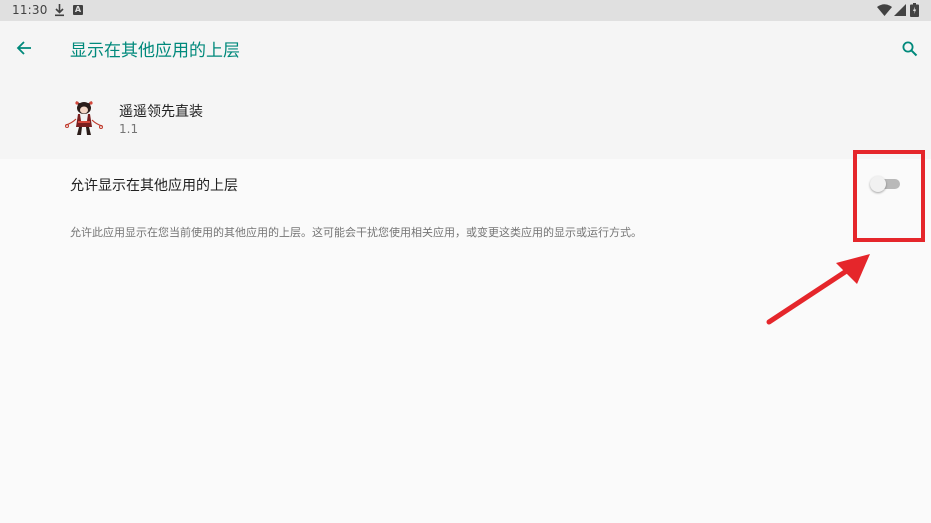  I want to click on setting-label: 允许显示在其他应用的上层, so click(154, 186).